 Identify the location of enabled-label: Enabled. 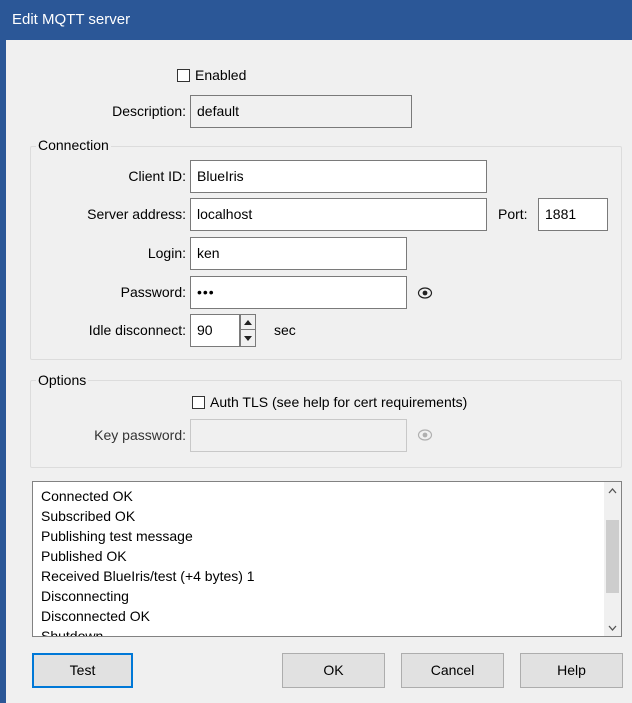
(220, 75).